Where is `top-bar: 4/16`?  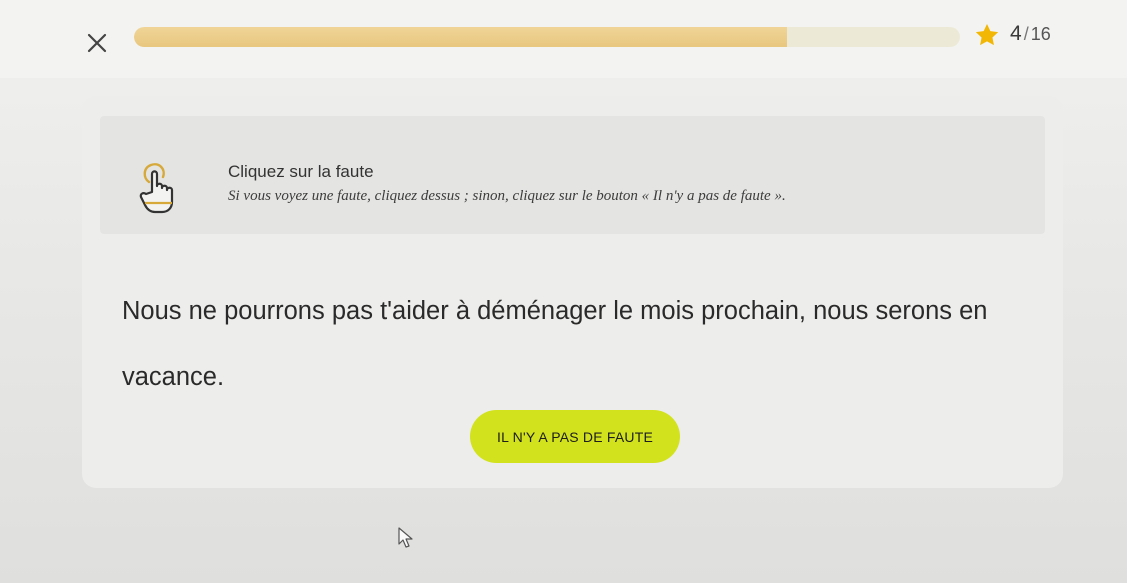
top-bar: 4/16 is located at coordinates (563, 39).